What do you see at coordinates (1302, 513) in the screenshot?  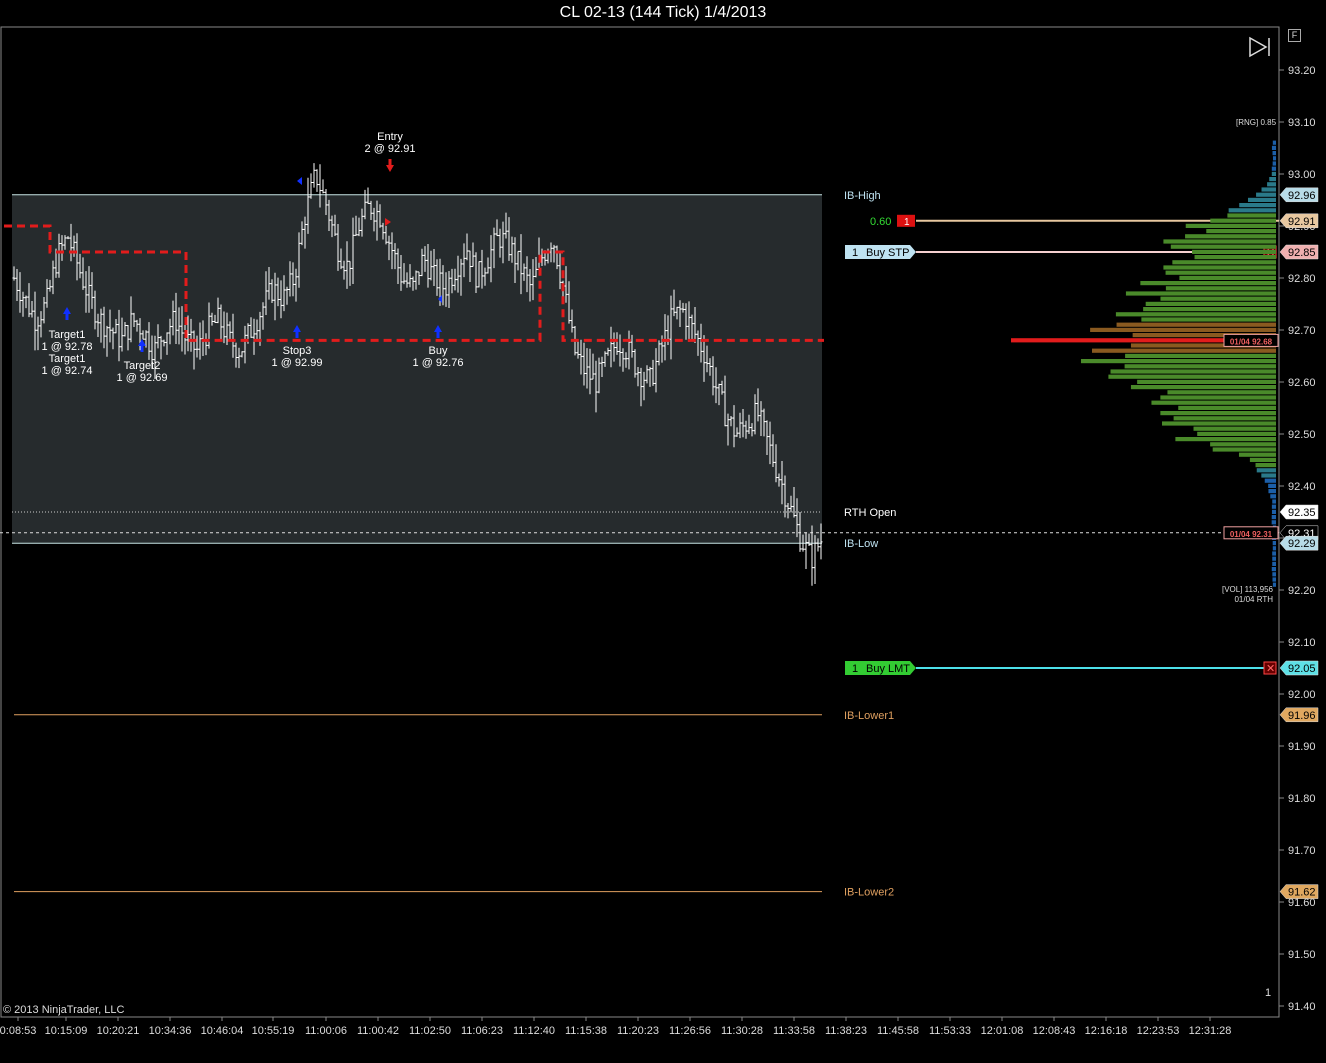 I see `price-marker-label: 92.35` at bounding box center [1302, 513].